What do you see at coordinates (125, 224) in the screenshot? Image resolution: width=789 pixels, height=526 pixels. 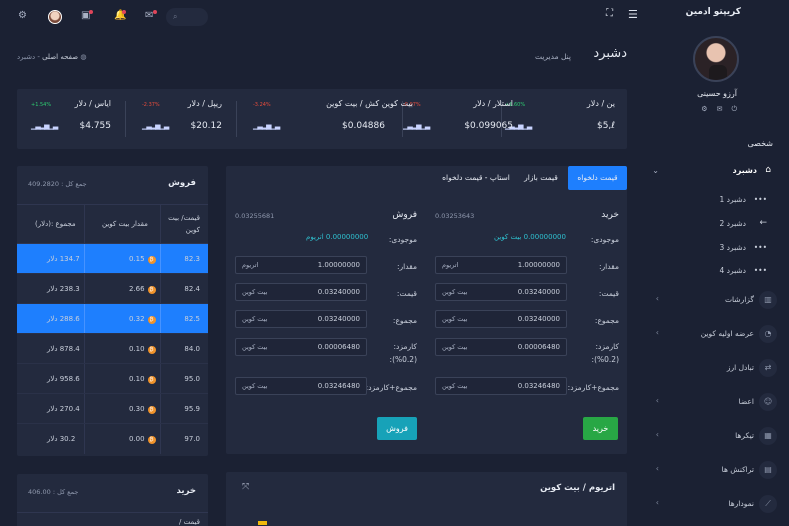 I see `column-header-amount: مقدار بیت کوین` at bounding box center [125, 224].